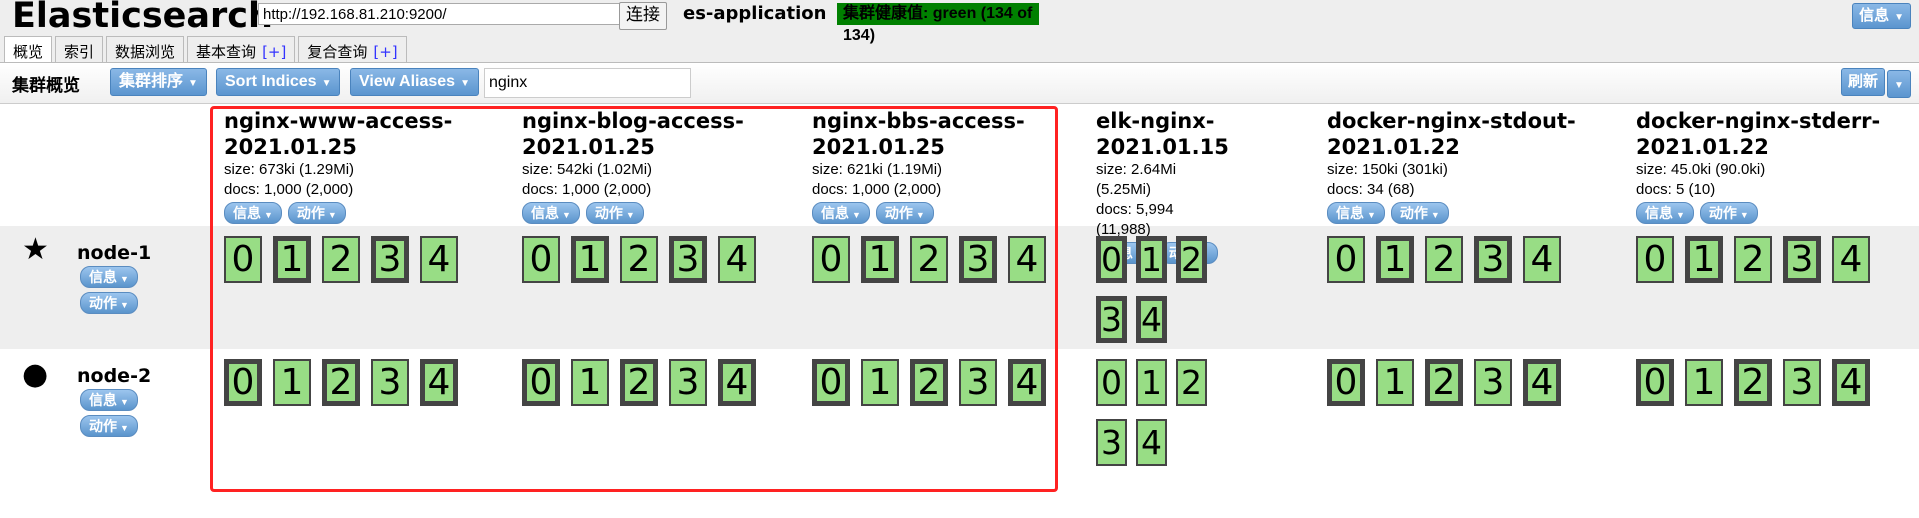 This screenshot has width=1919, height=518. What do you see at coordinates (667, 121) in the screenshot?
I see `index-name: nginx-blog-access-` at bounding box center [667, 121].